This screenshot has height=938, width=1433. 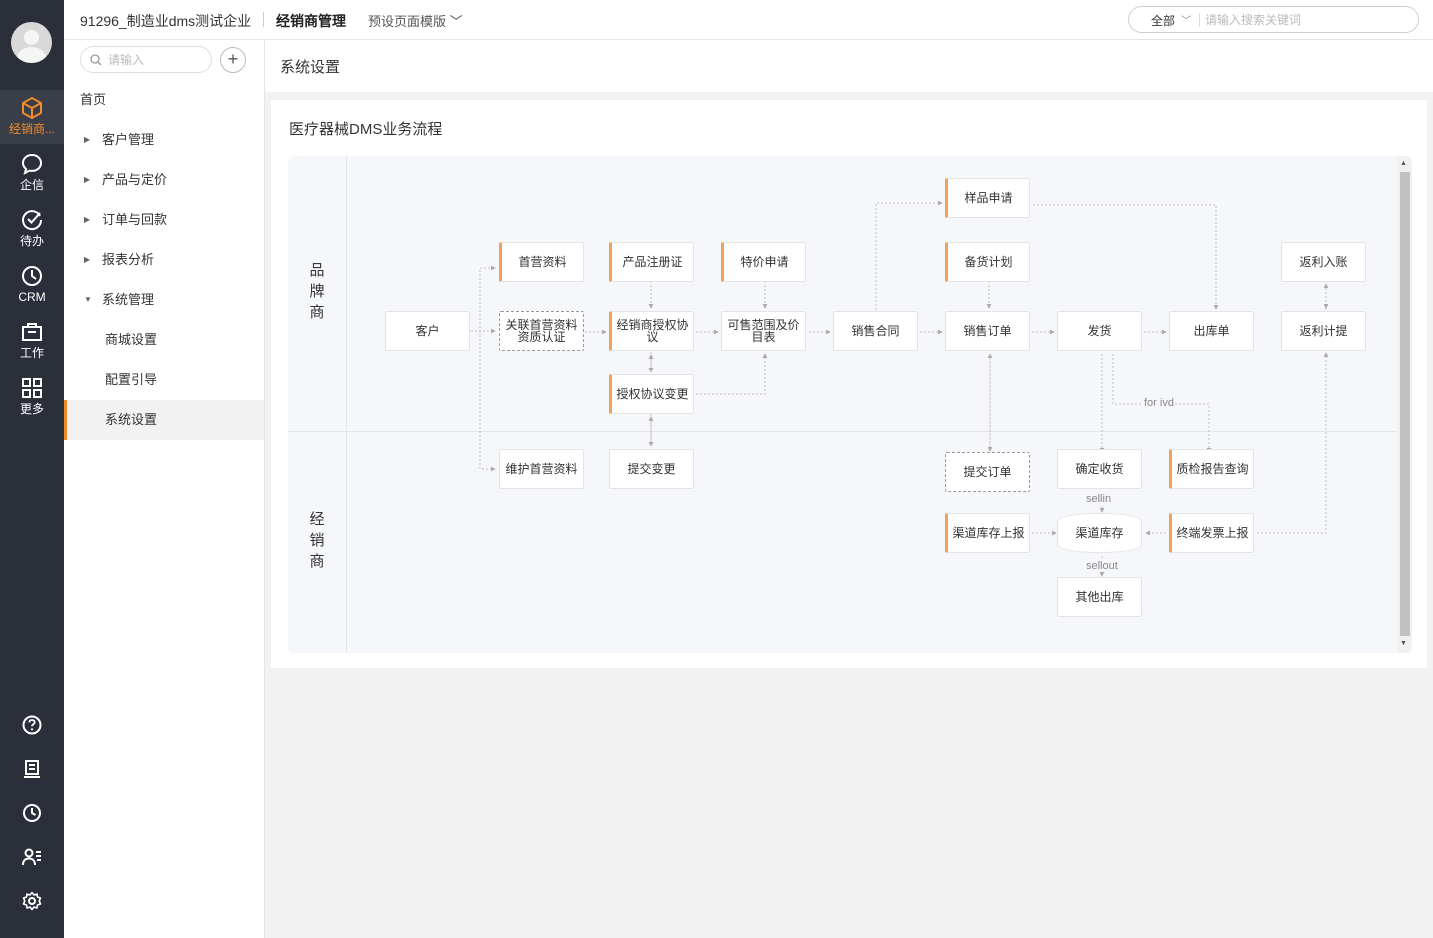 What do you see at coordinates (32, 901) in the screenshot?
I see `settings-button` at bounding box center [32, 901].